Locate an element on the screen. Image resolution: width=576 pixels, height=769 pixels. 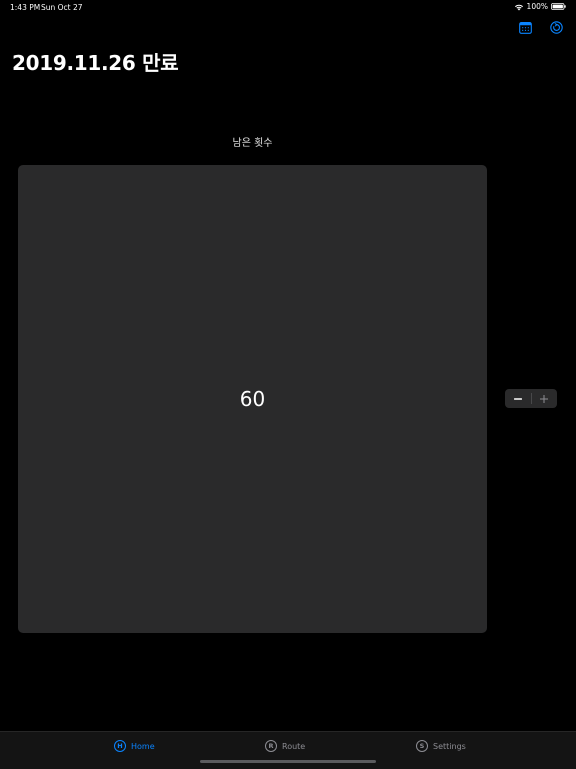
battery-percent: 100% is located at coordinates (537, 6).